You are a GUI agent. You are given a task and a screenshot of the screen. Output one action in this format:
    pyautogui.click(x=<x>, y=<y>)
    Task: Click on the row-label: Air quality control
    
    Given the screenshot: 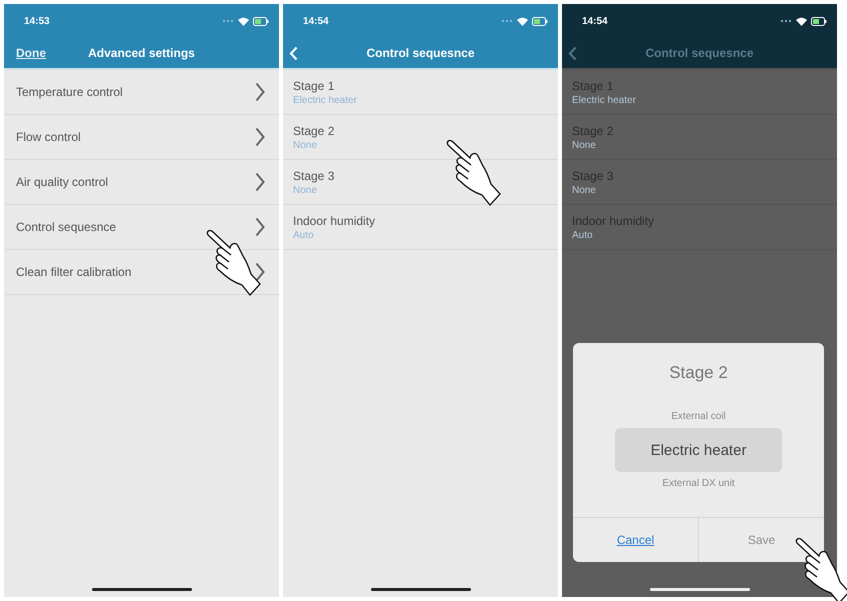 What is the action you would take?
    pyautogui.click(x=62, y=182)
    